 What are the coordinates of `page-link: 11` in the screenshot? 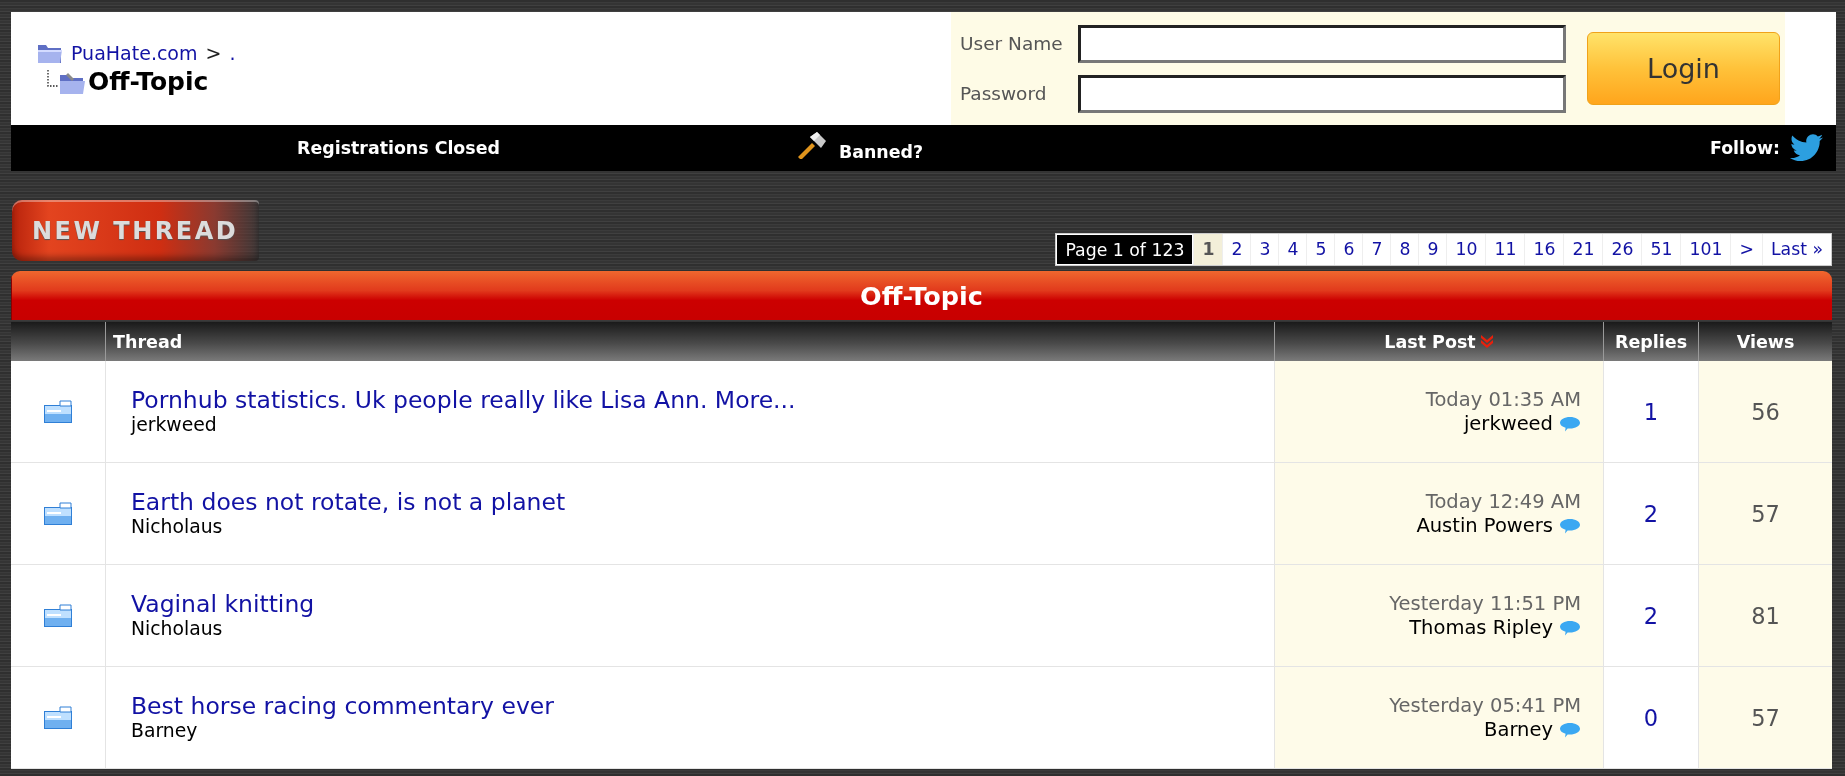 It's located at (1505, 249).